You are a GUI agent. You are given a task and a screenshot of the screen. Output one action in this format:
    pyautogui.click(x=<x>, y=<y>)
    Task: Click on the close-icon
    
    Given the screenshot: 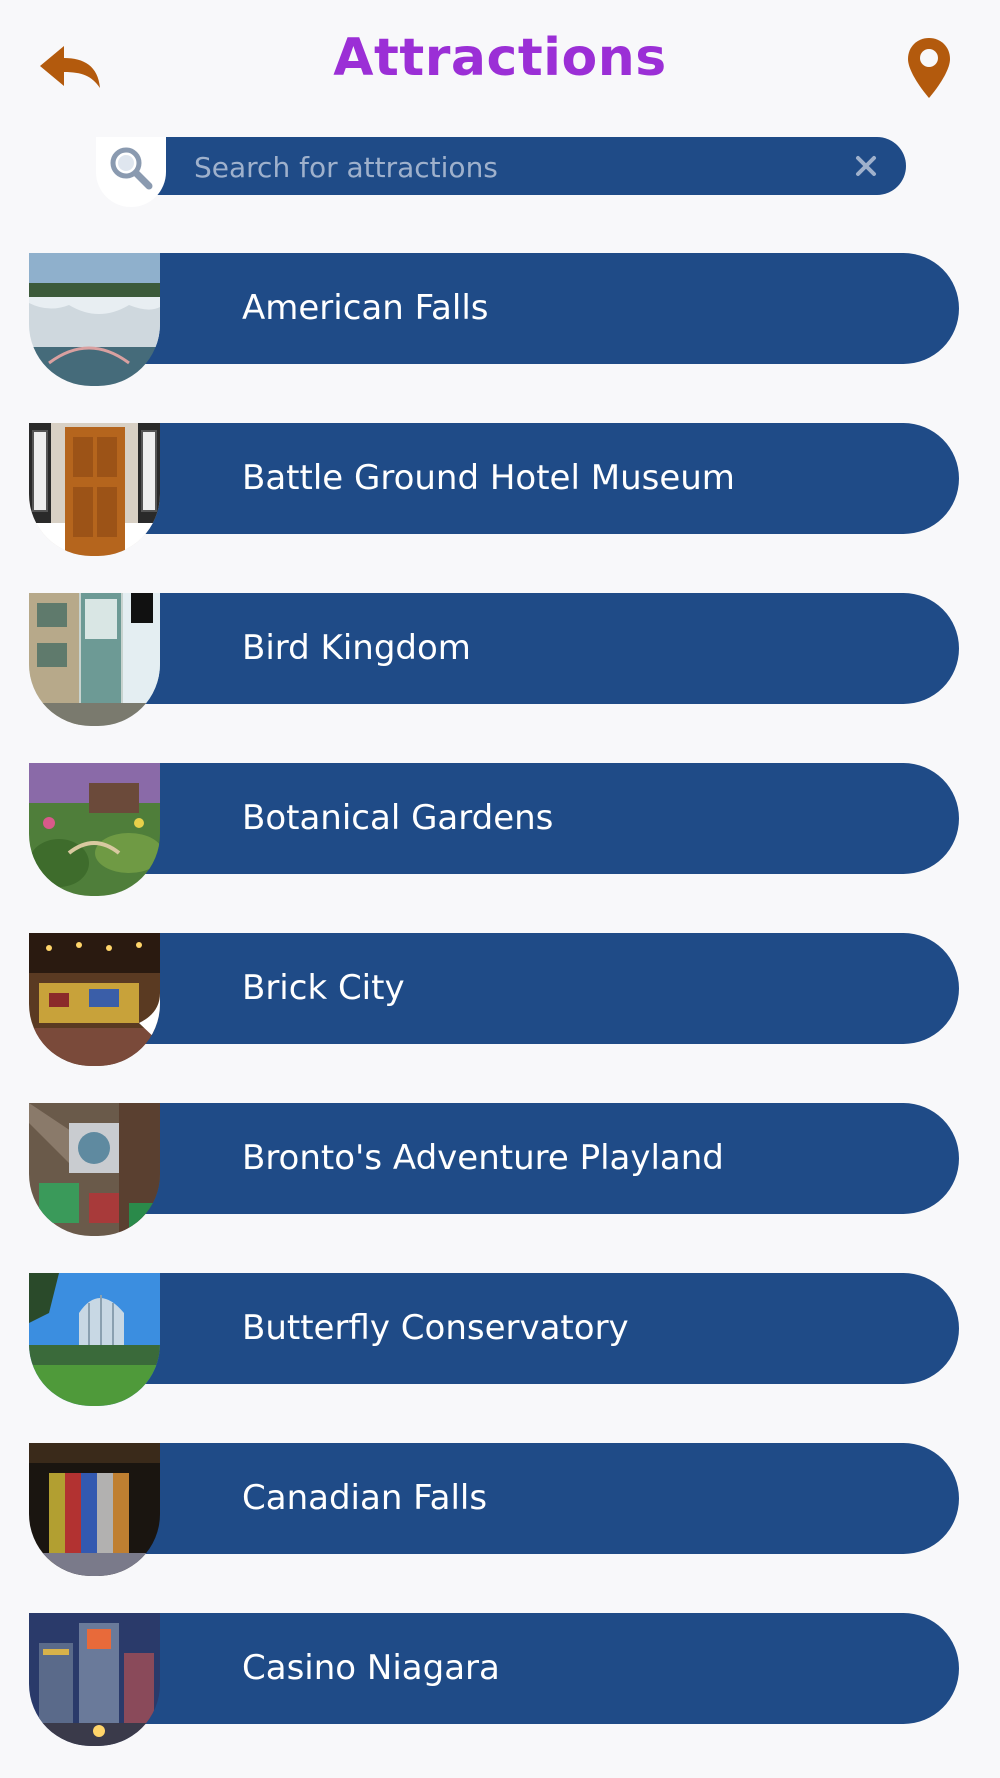 What is the action you would take?
    pyautogui.click(x=866, y=166)
    